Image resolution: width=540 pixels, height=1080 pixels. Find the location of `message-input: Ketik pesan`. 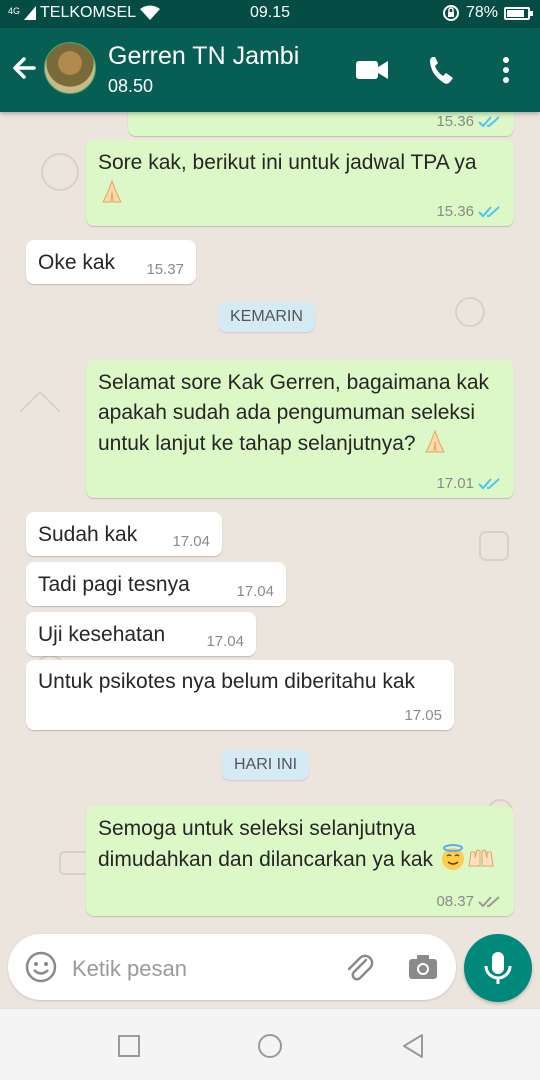

message-input: Ketik pesan is located at coordinates (232, 967).